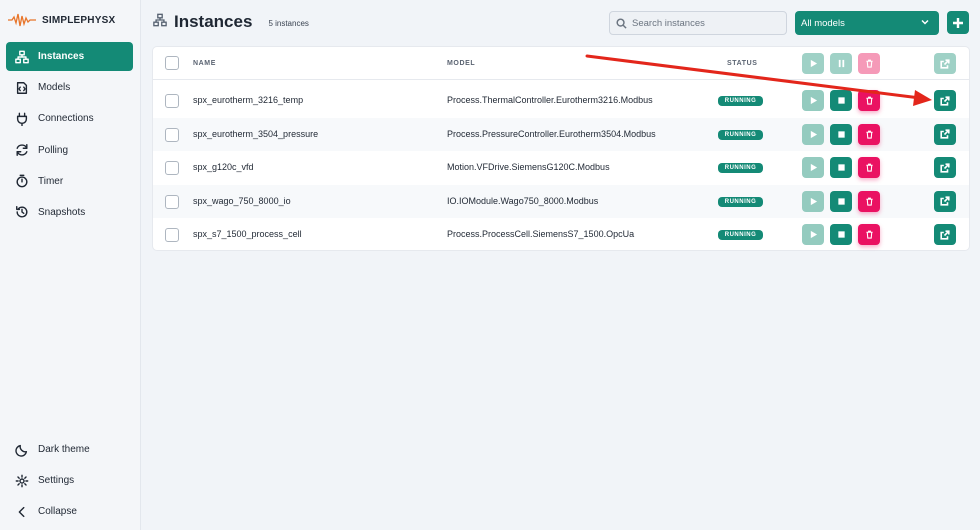  What do you see at coordinates (22, 450) in the screenshot?
I see `moon-icon` at bounding box center [22, 450].